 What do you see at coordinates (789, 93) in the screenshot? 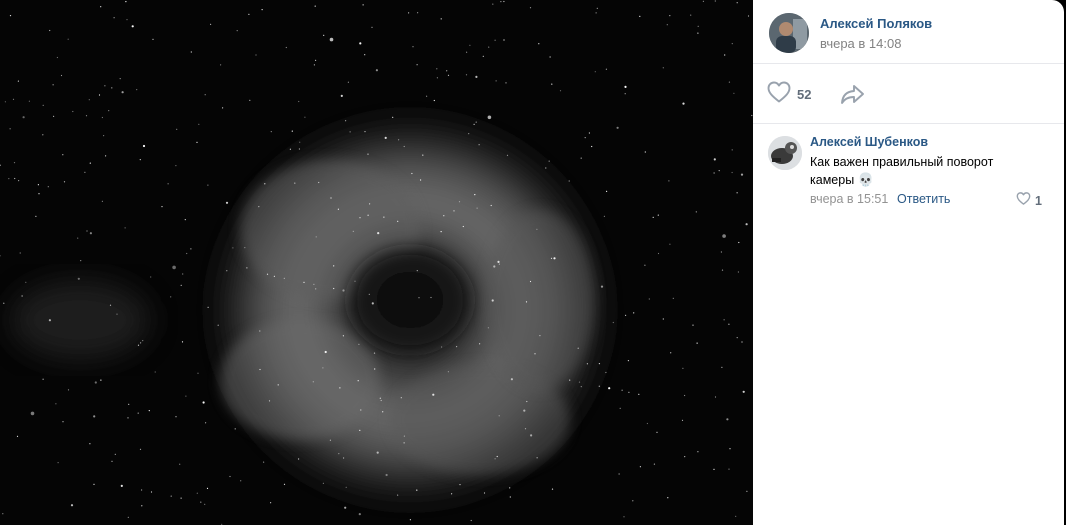
I see `like-button: 52` at bounding box center [789, 93].